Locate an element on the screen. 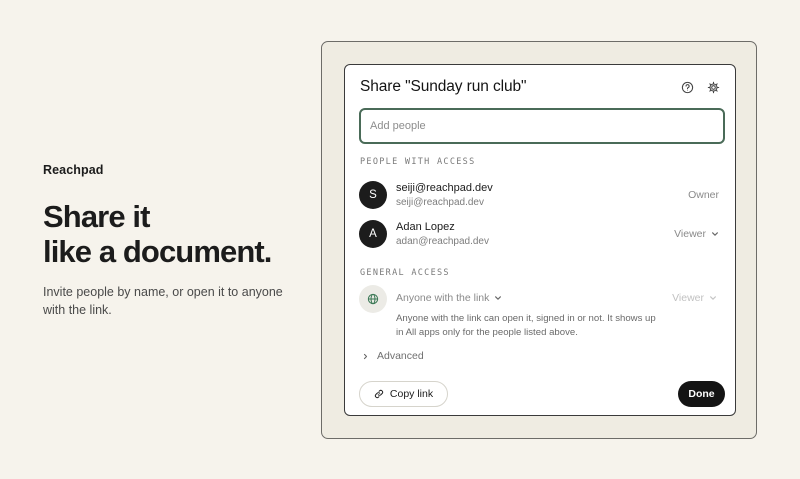 This screenshot has width=800, height=479. globe-icon-badge is located at coordinates (373, 299).